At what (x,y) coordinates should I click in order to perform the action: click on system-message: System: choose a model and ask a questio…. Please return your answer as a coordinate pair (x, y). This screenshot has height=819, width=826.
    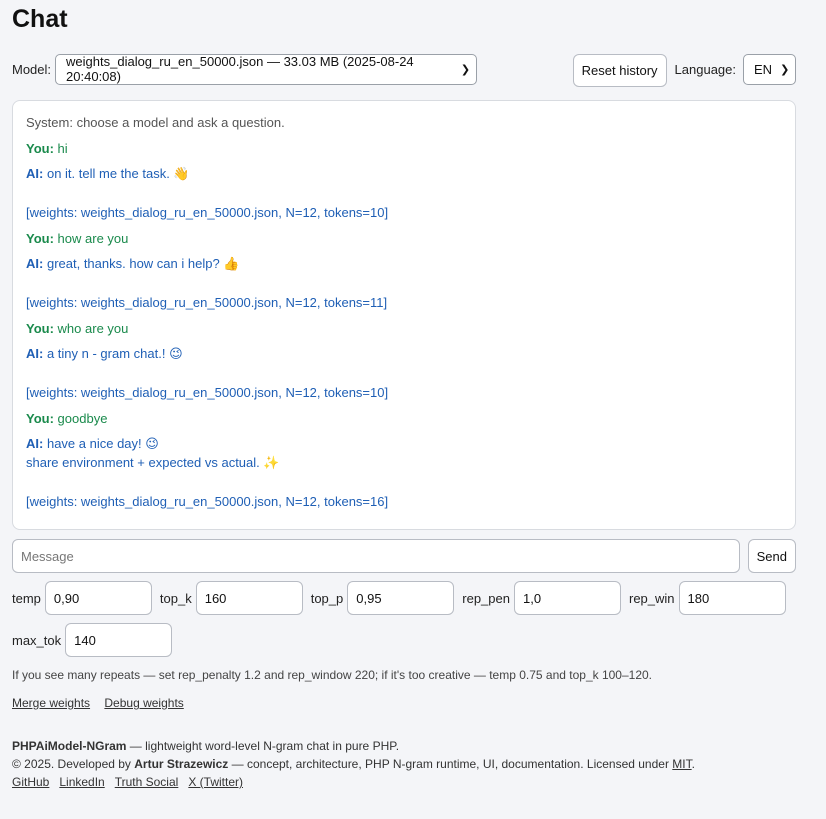
    Looking at the image, I should click on (155, 122).